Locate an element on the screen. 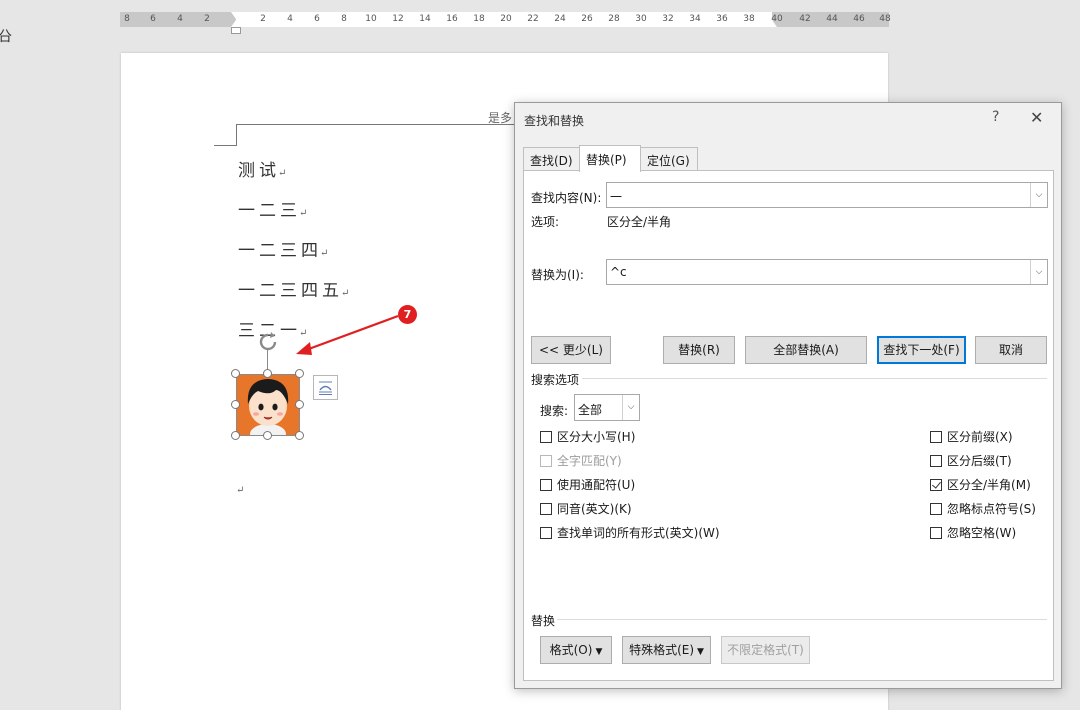 The height and width of the screenshot is (710, 1080). ruler-number: 28 is located at coordinates (614, 19).